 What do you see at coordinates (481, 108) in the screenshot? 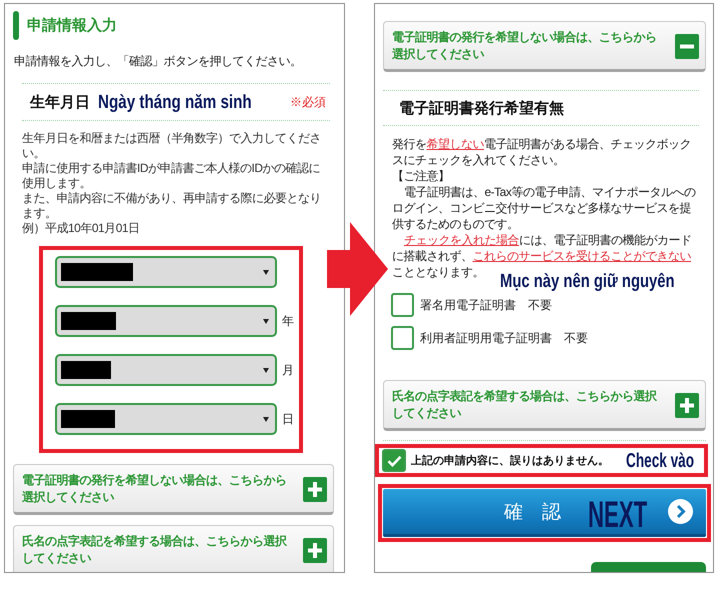
I see `section-heading: 電子証明書発行希望有無` at bounding box center [481, 108].